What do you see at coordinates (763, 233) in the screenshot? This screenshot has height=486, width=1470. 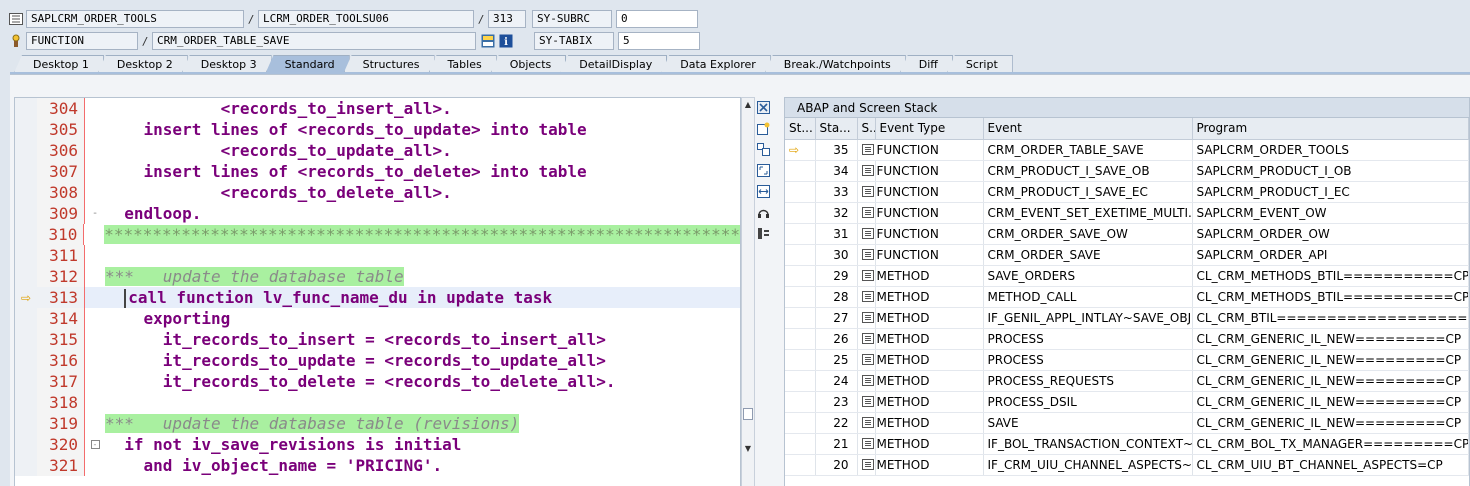 I see `tool-settings-icon` at bounding box center [763, 233].